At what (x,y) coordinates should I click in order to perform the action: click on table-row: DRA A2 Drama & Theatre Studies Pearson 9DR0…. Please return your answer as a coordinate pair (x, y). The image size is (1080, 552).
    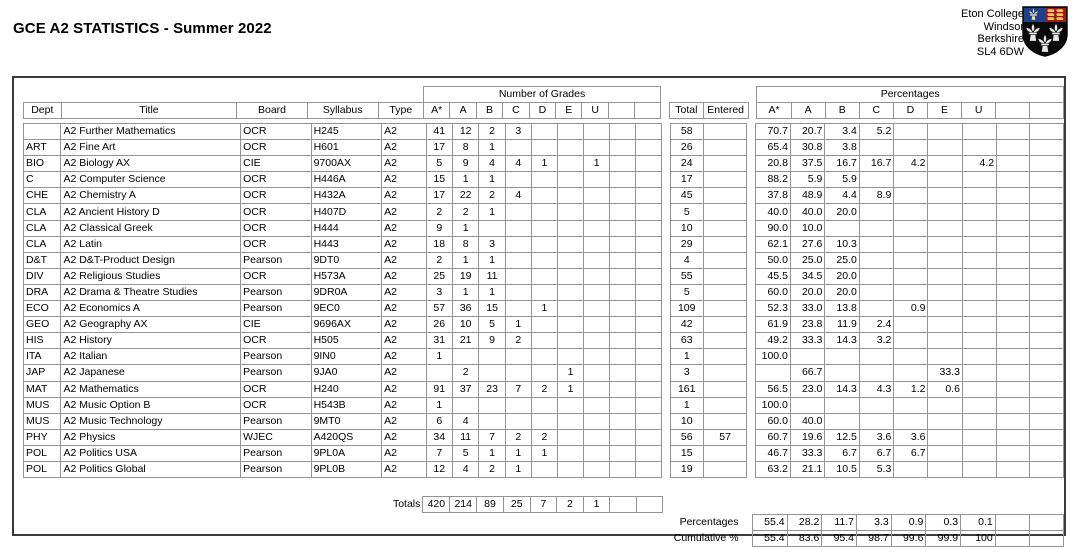
    Looking at the image, I should click on (543, 292).